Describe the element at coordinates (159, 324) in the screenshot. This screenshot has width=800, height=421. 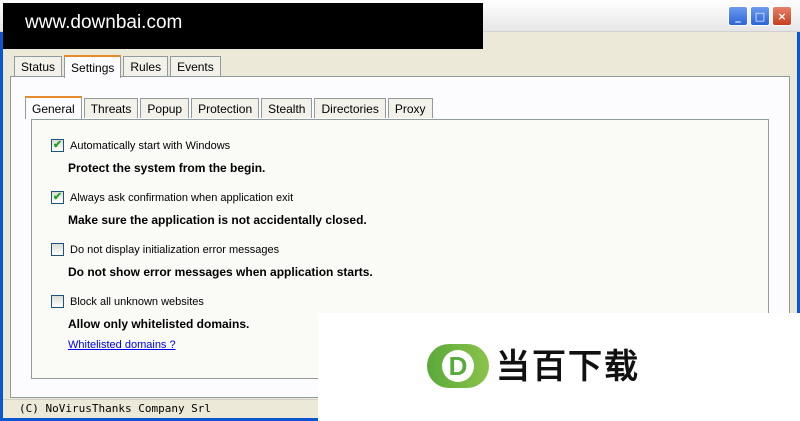
I see `option-description: Allow only whitelisted domains.` at that location.